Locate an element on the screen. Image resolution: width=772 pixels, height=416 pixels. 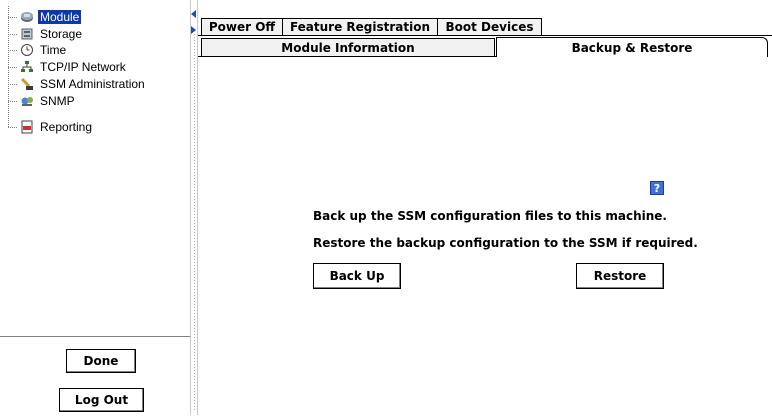
admin-icon is located at coordinates (27, 84).